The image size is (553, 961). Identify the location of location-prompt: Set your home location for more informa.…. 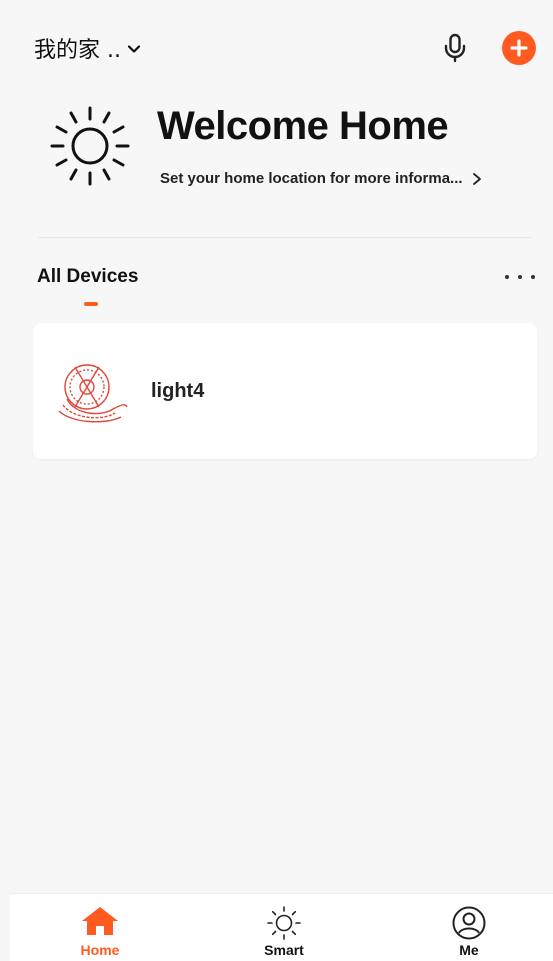
(311, 178).